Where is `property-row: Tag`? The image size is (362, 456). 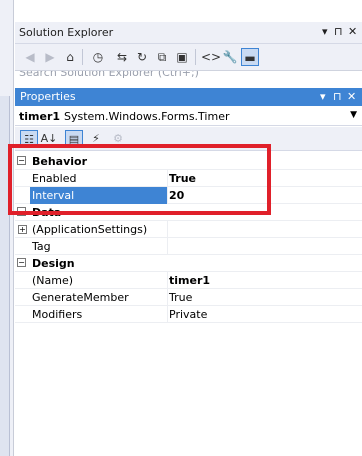 property-row: Tag is located at coordinates (188, 246).